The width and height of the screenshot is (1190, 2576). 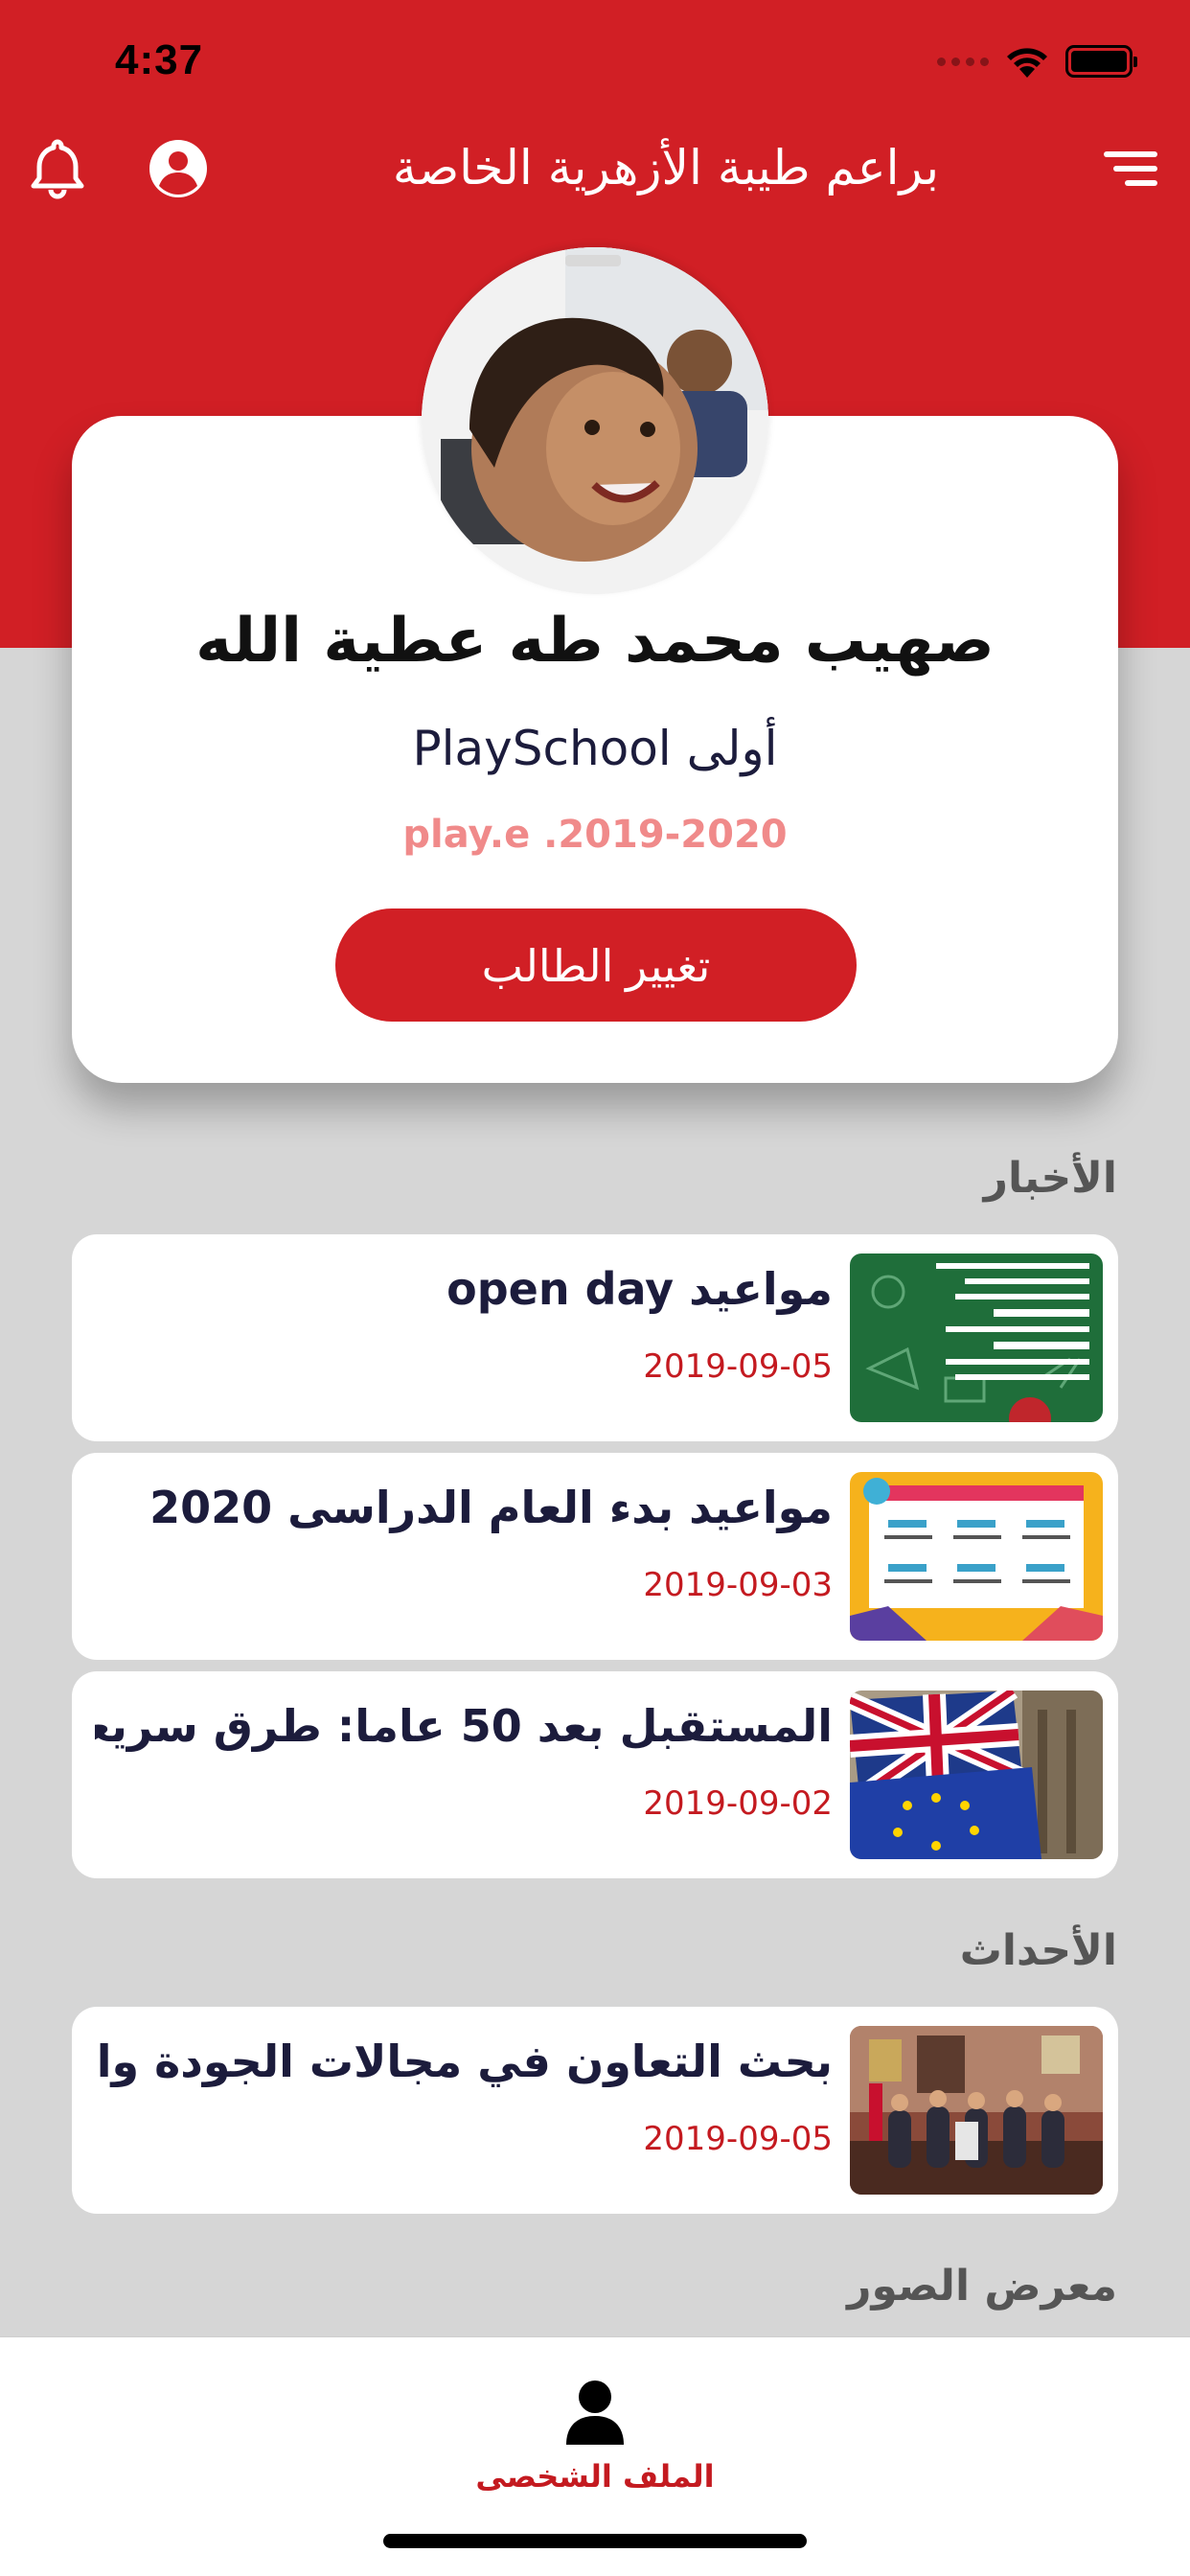 What do you see at coordinates (1027, 63) in the screenshot?
I see `wifi-icon` at bounding box center [1027, 63].